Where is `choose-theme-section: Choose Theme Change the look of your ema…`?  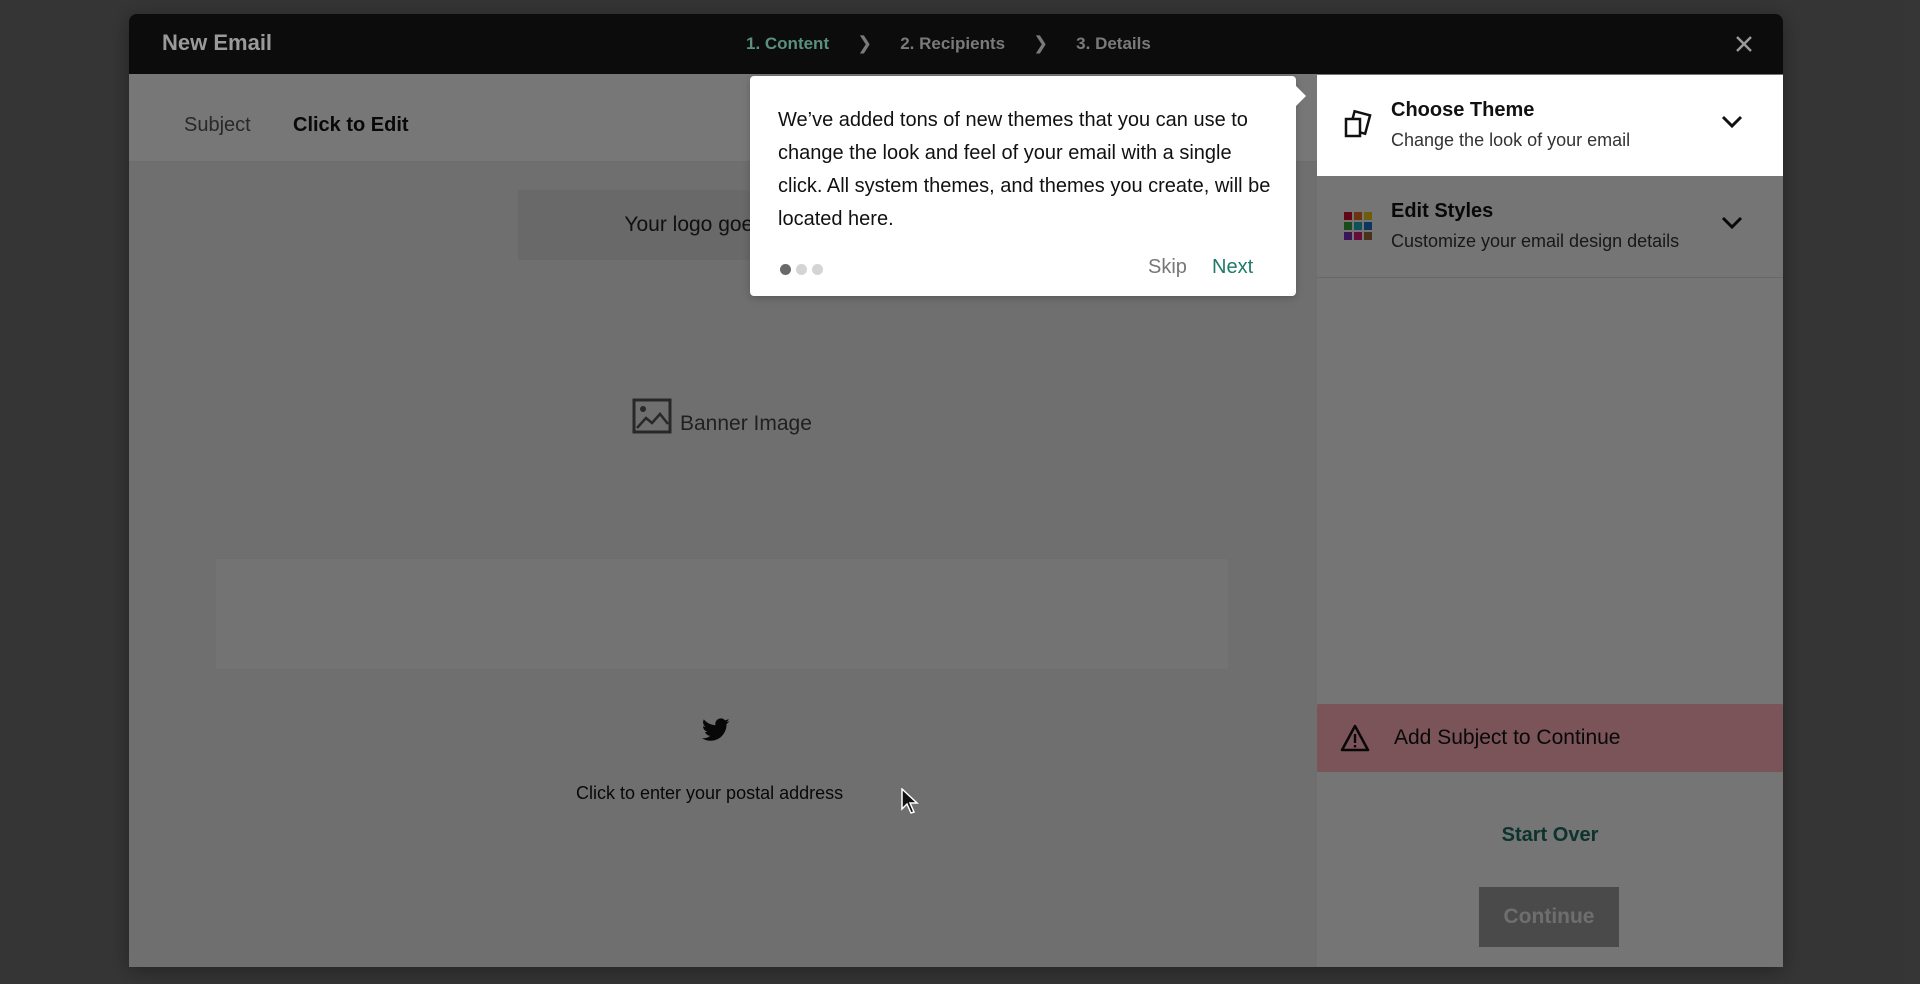
choose-theme-section: Choose Theme Change the look of your ema… is located at coordinates (1550, 125).